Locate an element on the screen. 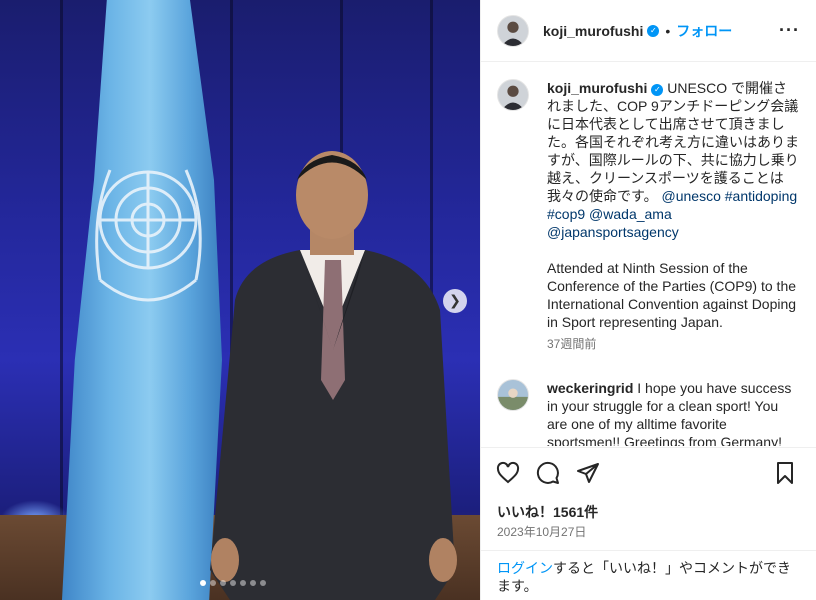 This screenshot has height=600, width=816. post-header: koji_murofushi ✓ • フォロー ··· is located at coordinates (648, 31).